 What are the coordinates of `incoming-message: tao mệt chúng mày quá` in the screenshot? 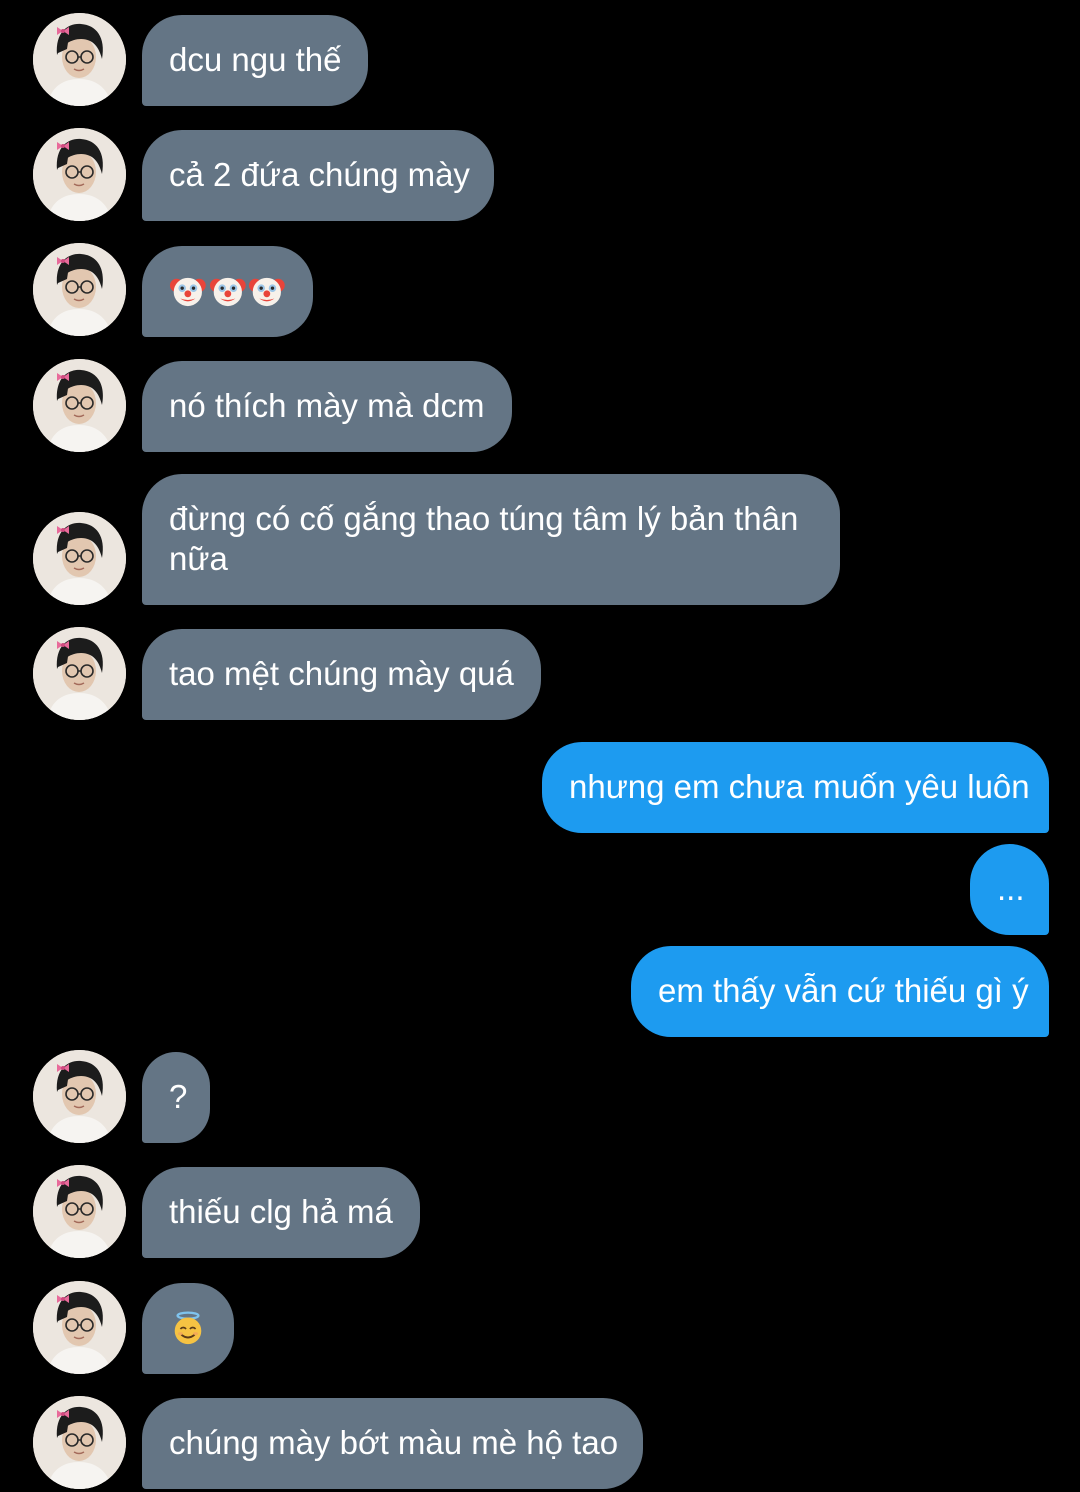 It's located at (341, 674).